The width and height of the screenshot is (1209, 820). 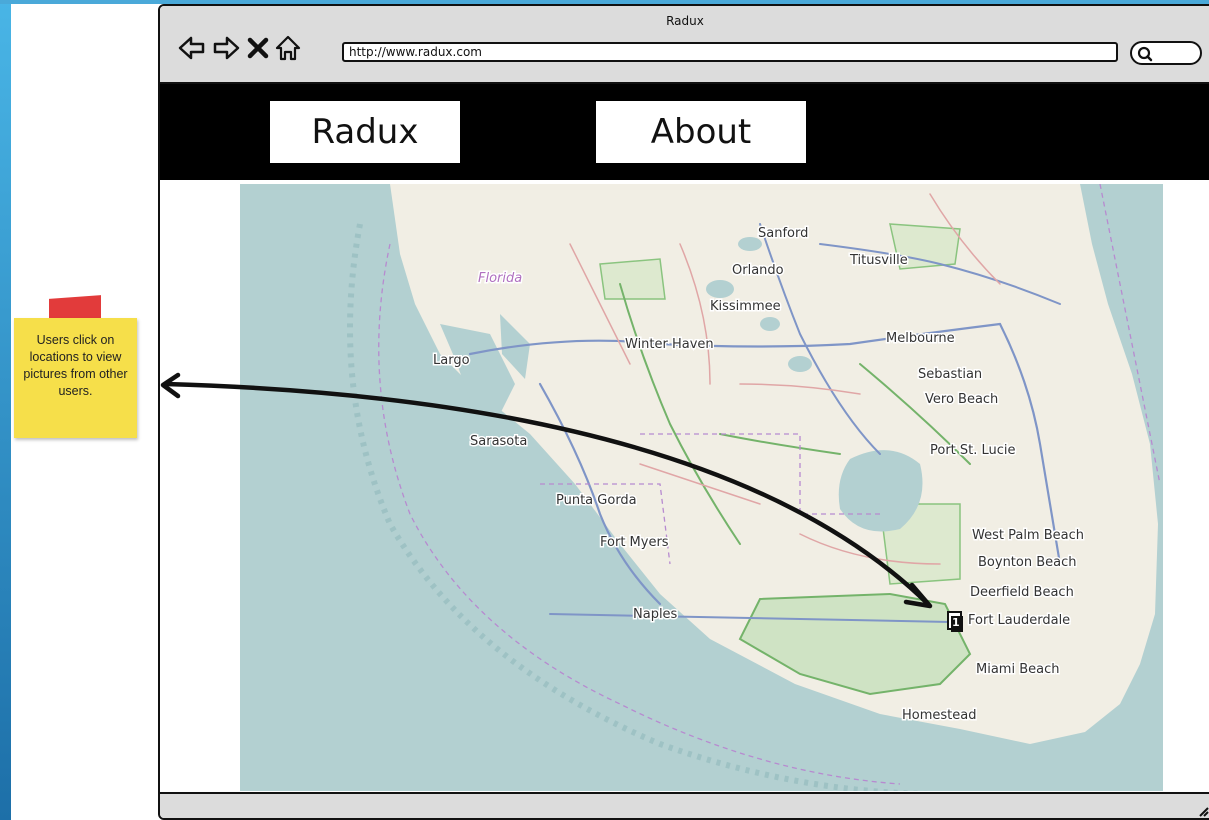 I want to click on browser-statusbar, so click(x=684, y=805).